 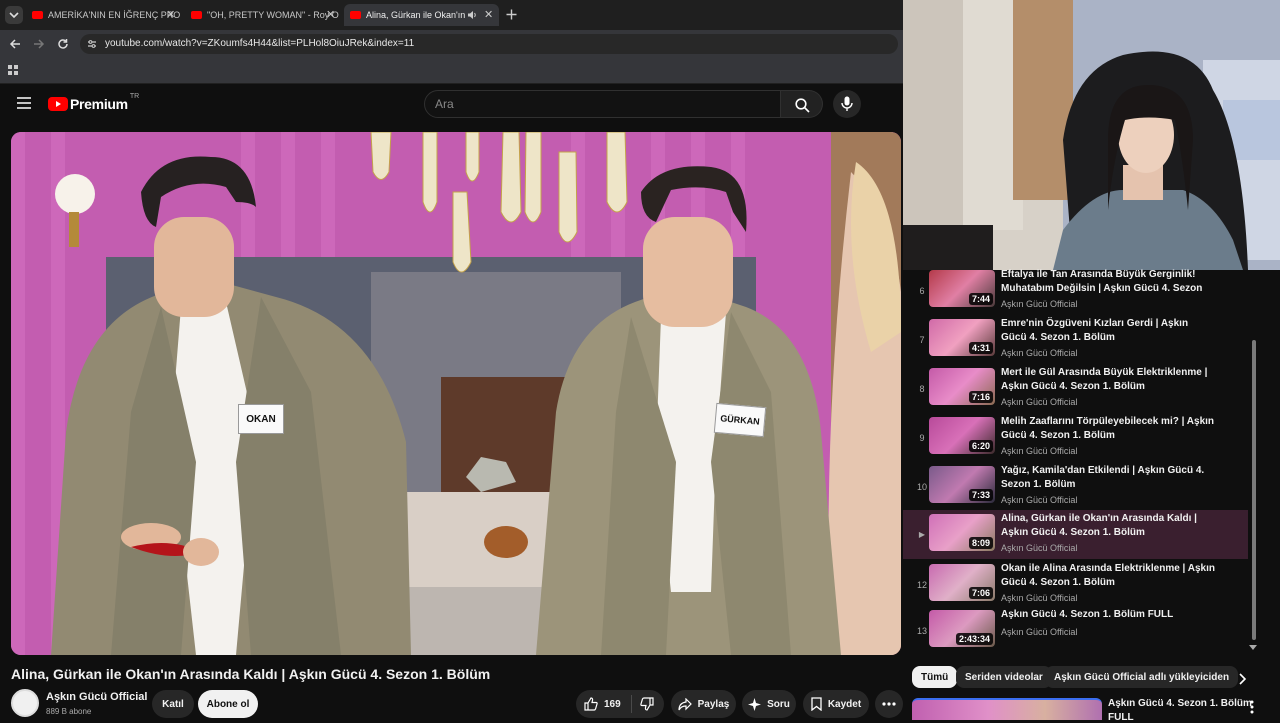 What do you see at coordinates (769, 704) in the screenshot?
I see `ask-button: Soru` at bounding box center [769, 704].